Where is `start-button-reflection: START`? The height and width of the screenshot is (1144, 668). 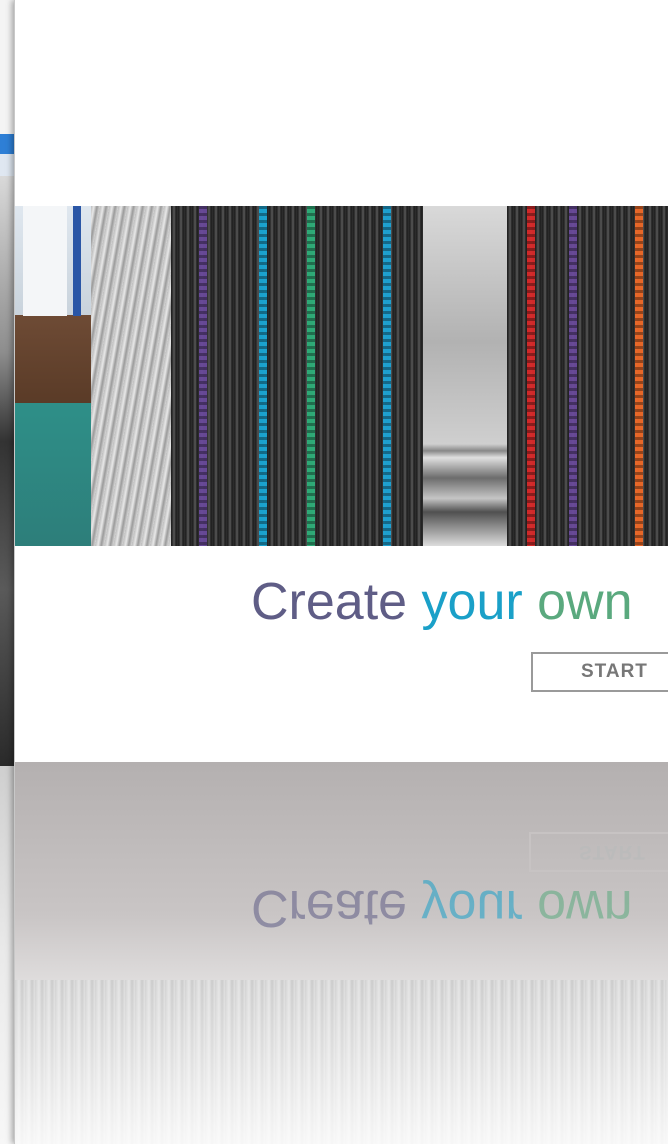 start-button-reflection: START is located at coordinates (598, 852).